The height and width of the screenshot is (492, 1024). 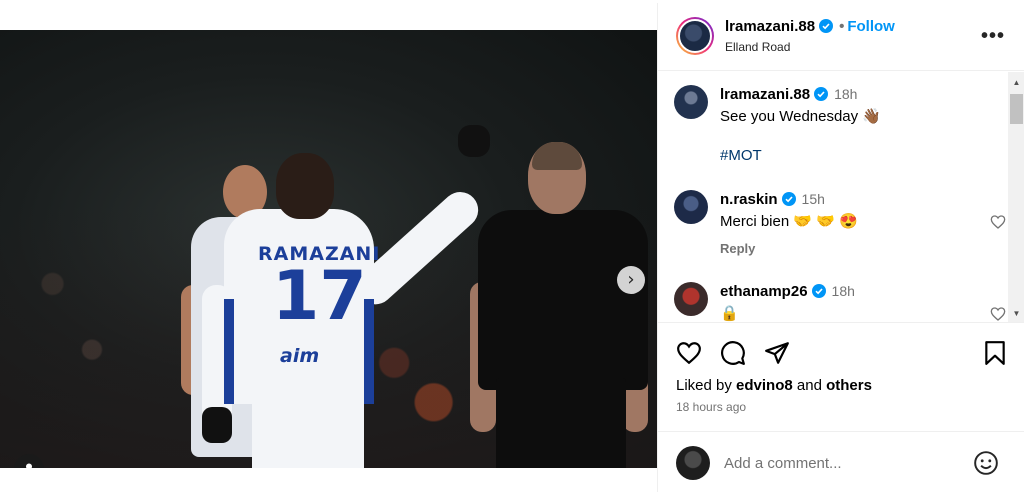 What do you see at coordinates (809, 385) in the screenshot?
I see `likes-conjunction: and` at bounding box center [809, 385].